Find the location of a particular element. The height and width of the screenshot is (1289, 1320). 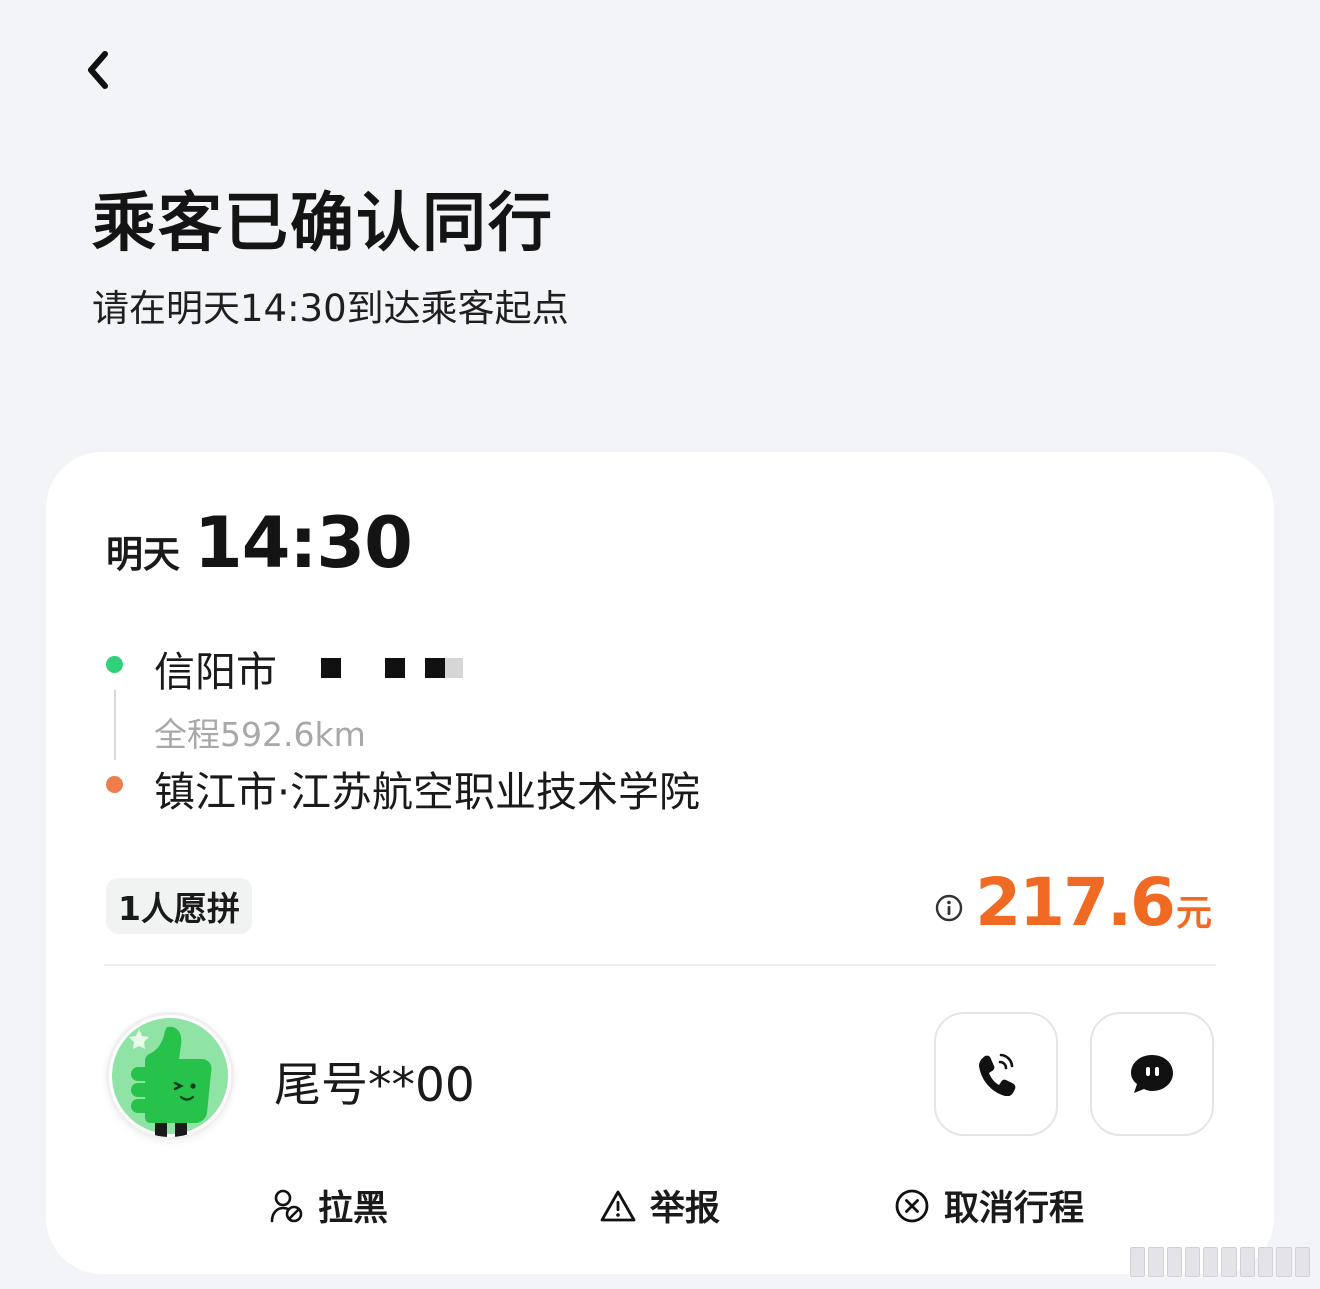

destination-address: 镇江市·江苏航空职业技术学院 is located at coordinates (427, 792).